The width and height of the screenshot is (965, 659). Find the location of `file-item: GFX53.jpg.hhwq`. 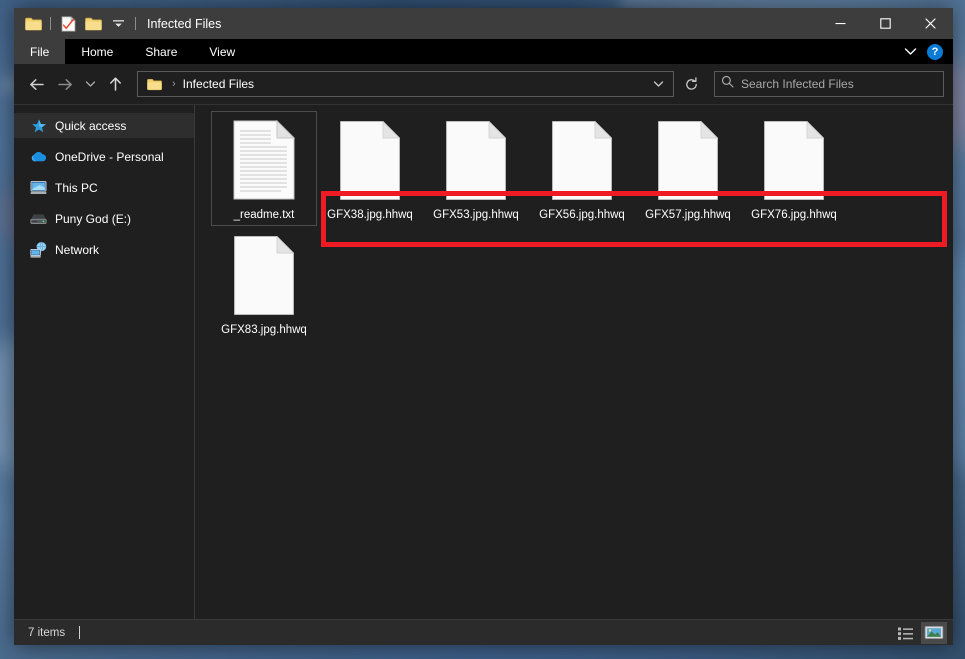

file-item: GFX53.jpg.hhwq is located at coordinates (476, 168).